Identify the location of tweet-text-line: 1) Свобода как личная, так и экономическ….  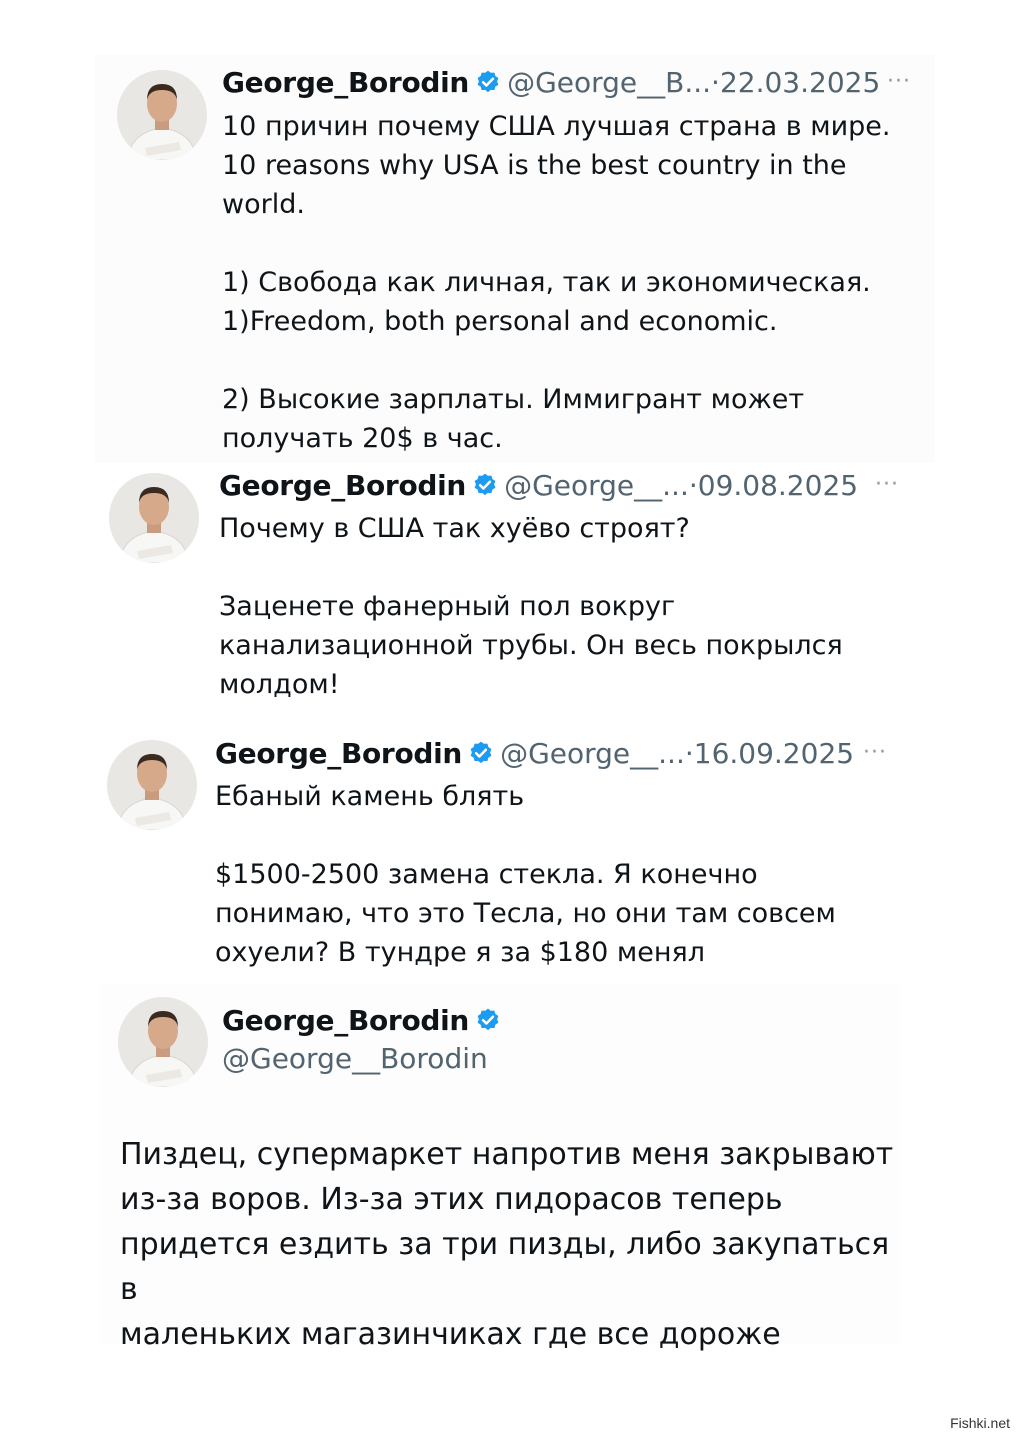
(546, 282).